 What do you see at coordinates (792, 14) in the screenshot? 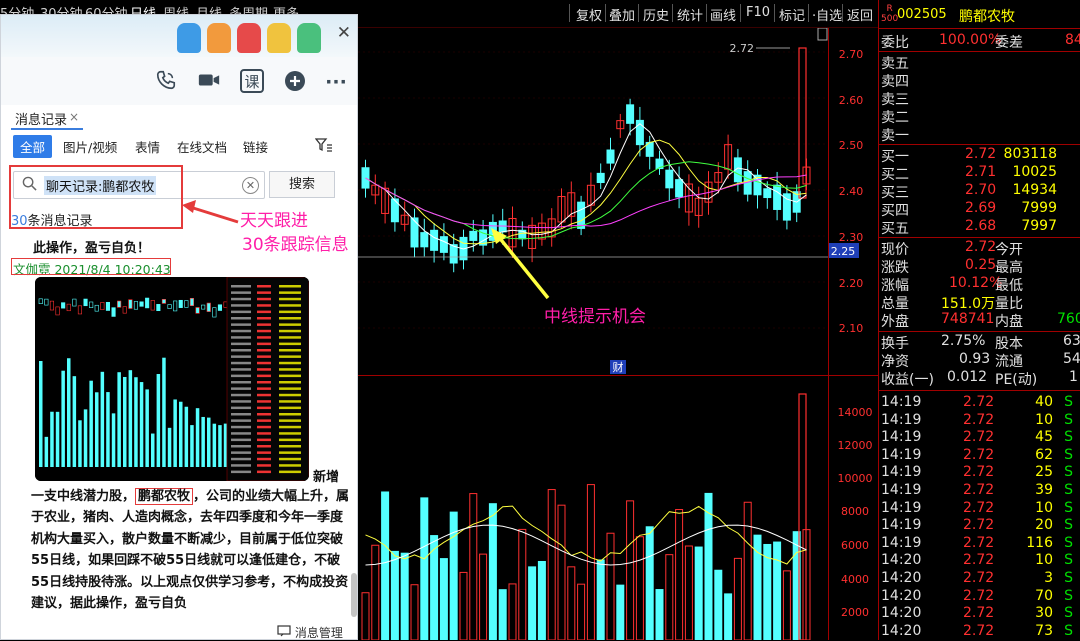
I see `mark-button: 标记` at bounding box center [792, 14].